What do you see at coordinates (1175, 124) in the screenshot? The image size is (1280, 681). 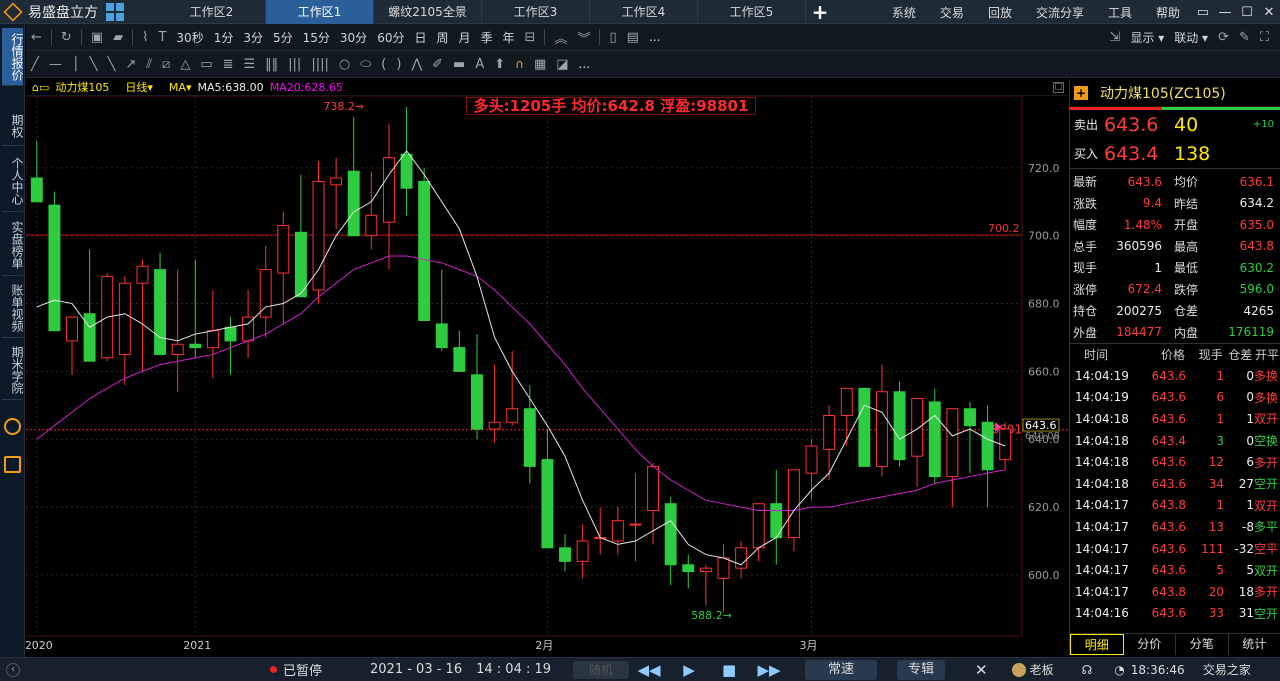 I see `ask-row: 卖出 643.6 40 +10` at bounding box center [1175, 124].